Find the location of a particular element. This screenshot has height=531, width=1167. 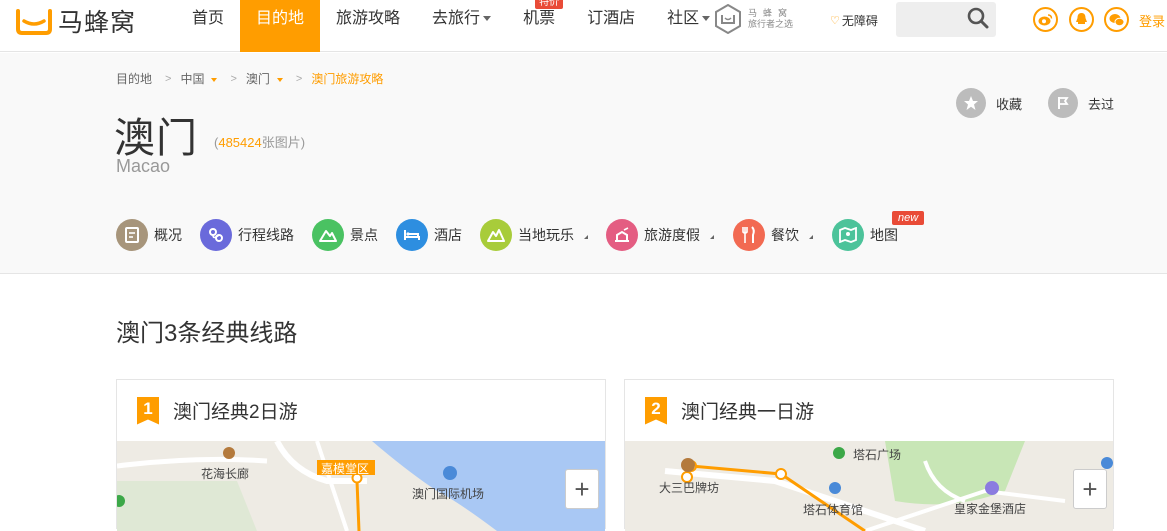

search-icon is located at coordinates (978, 18).